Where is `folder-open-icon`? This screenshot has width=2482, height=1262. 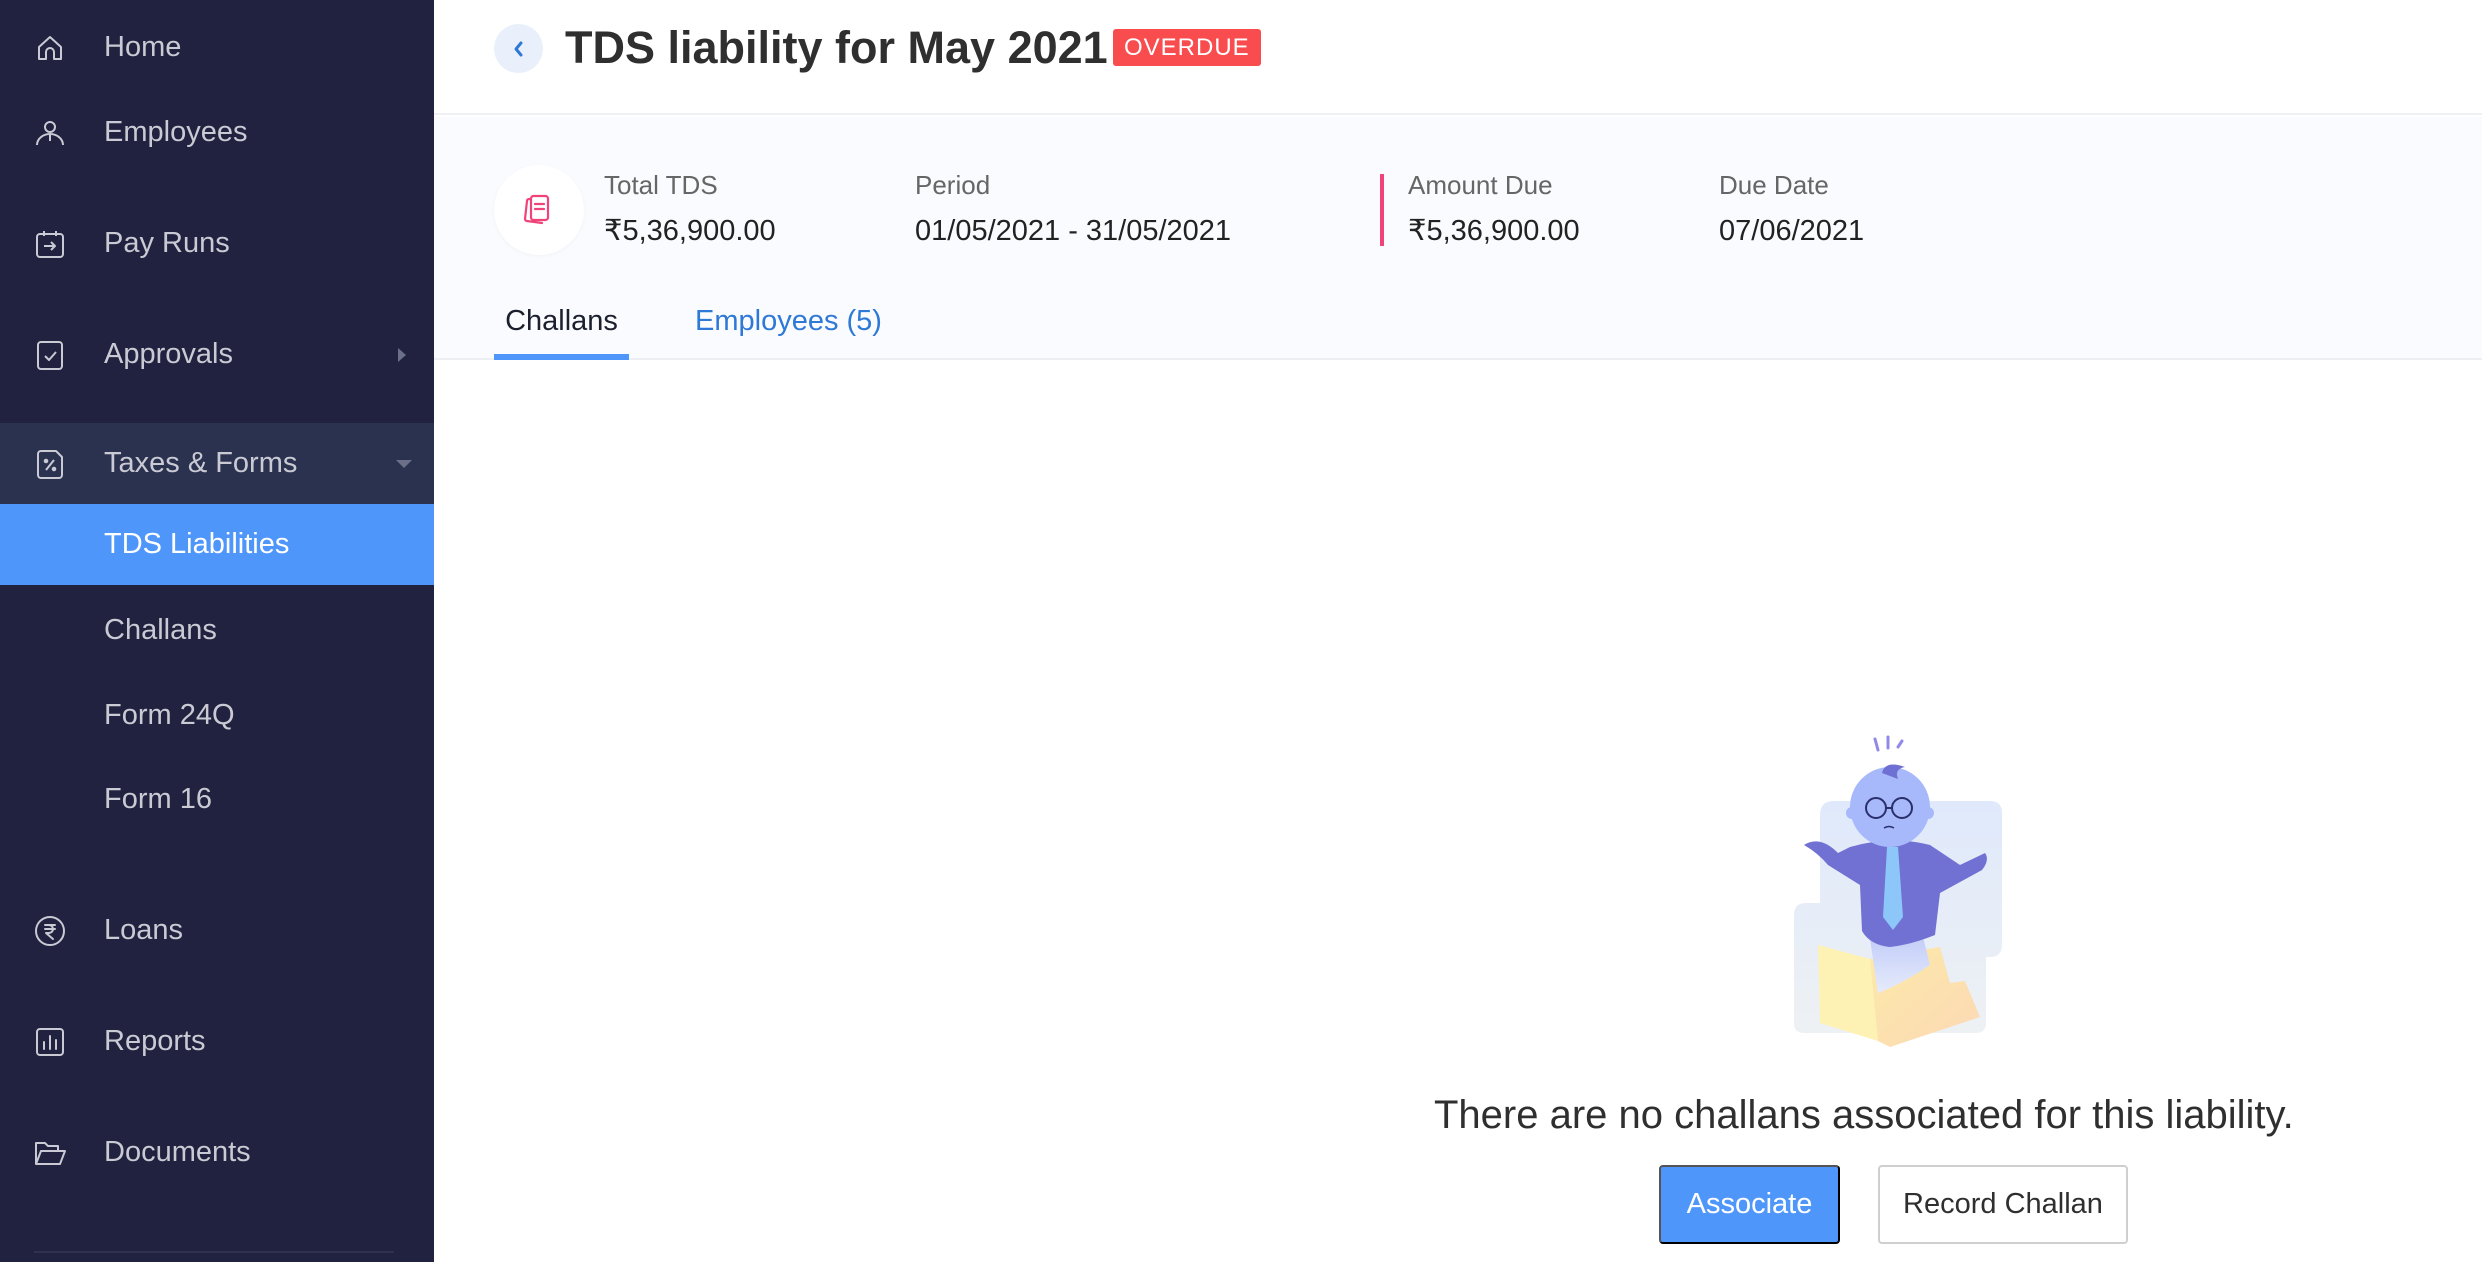
folder-open-icon is located at coordinates (50, 1153).